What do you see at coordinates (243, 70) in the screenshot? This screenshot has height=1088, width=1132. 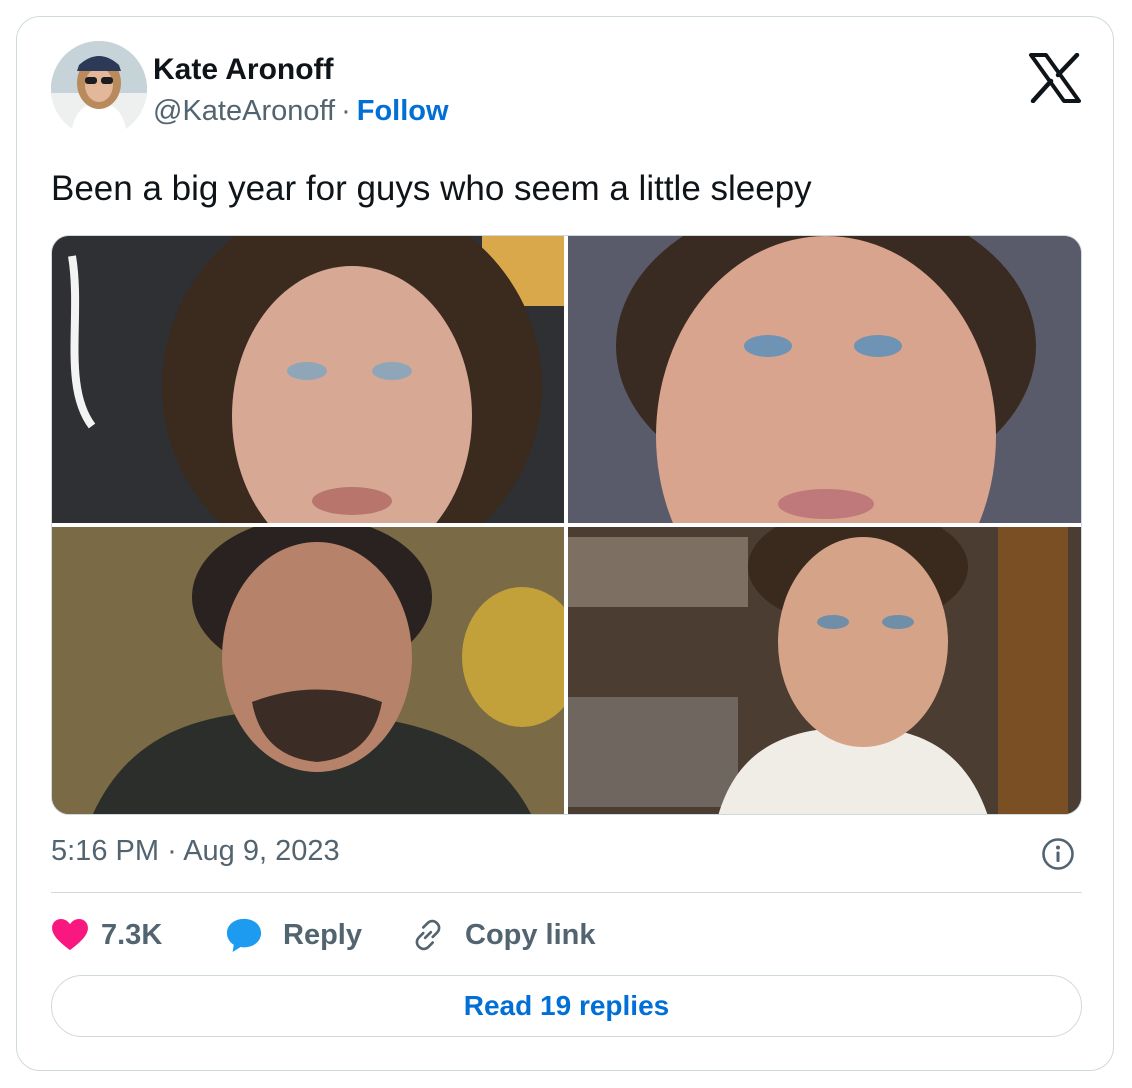 I see `author-name: Kate Aronoff` at bounding box center [243, 70].